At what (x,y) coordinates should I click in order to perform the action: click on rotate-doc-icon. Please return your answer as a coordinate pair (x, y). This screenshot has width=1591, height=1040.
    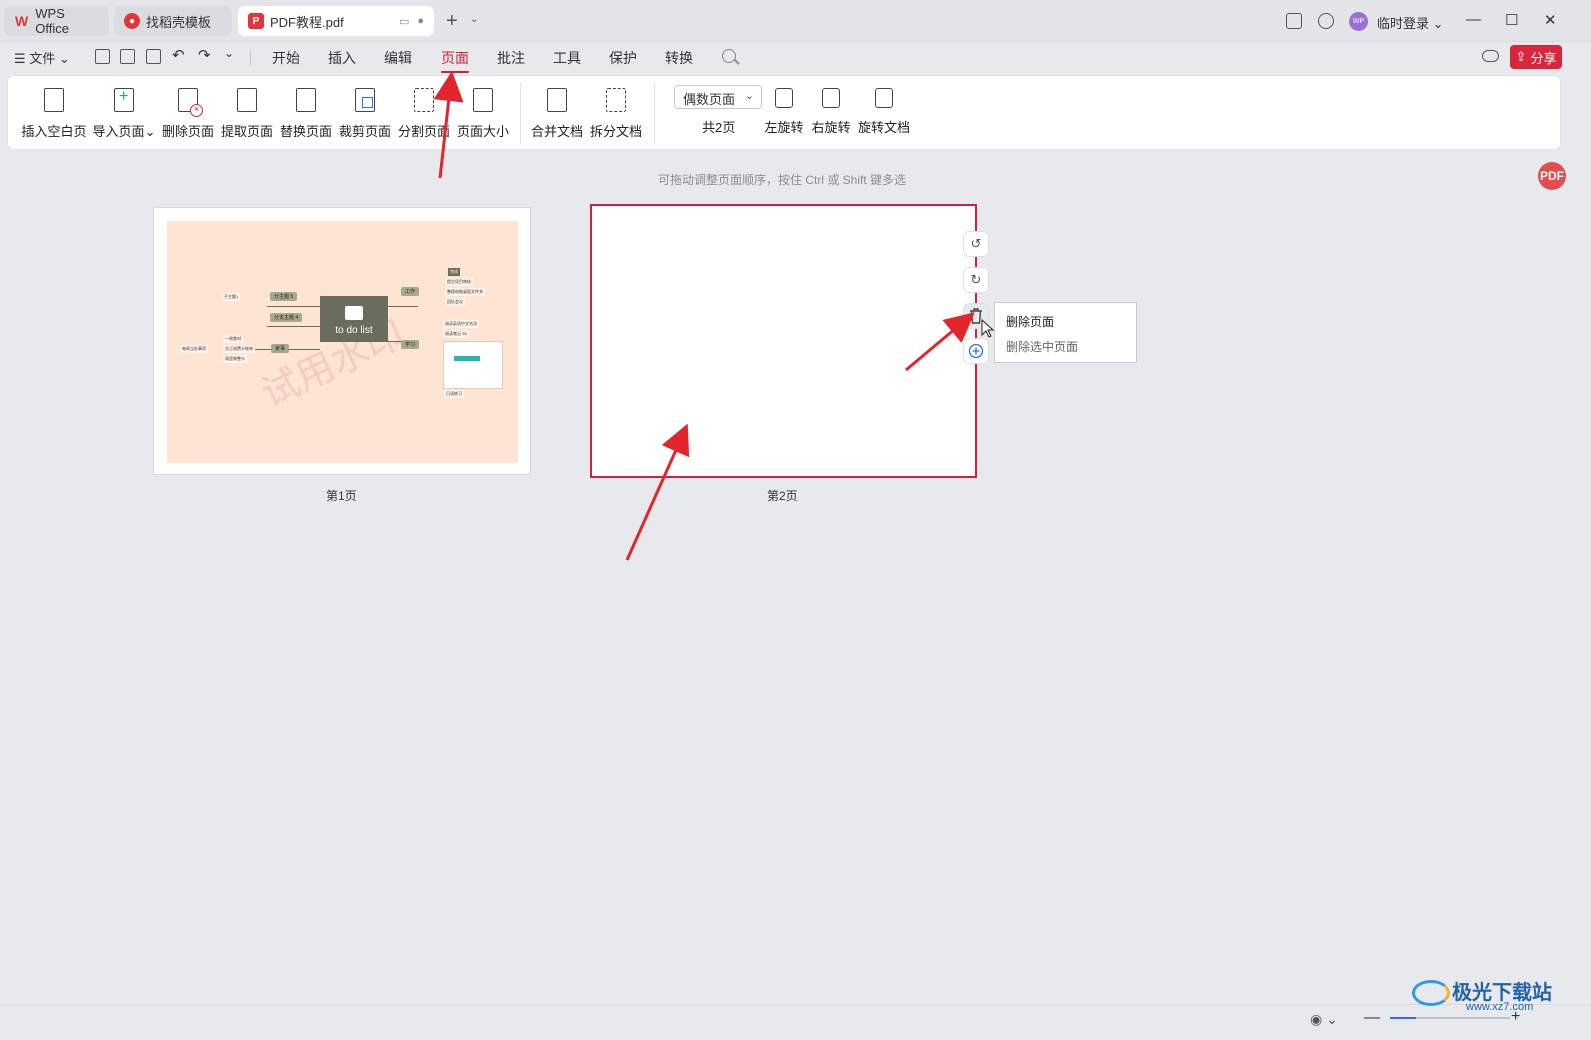
    Looking at the image, I should click on (884, 98).